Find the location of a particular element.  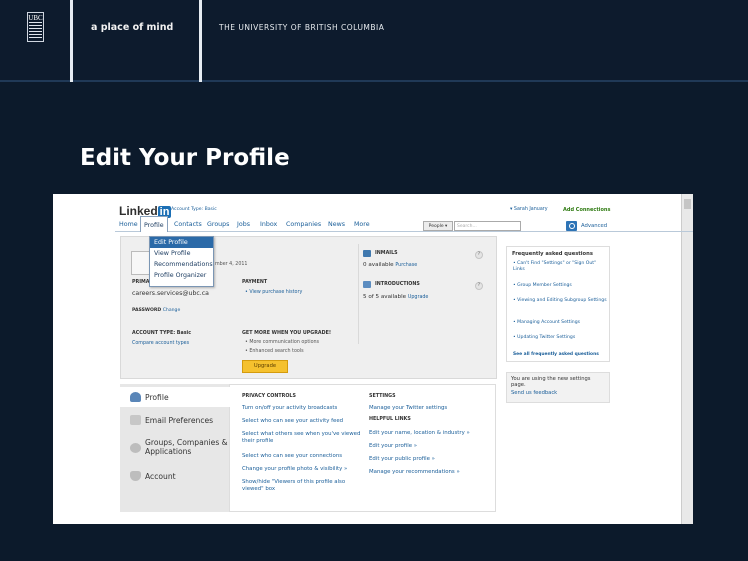

inmails-label: INMAILS is located at coordinates (386, 253).